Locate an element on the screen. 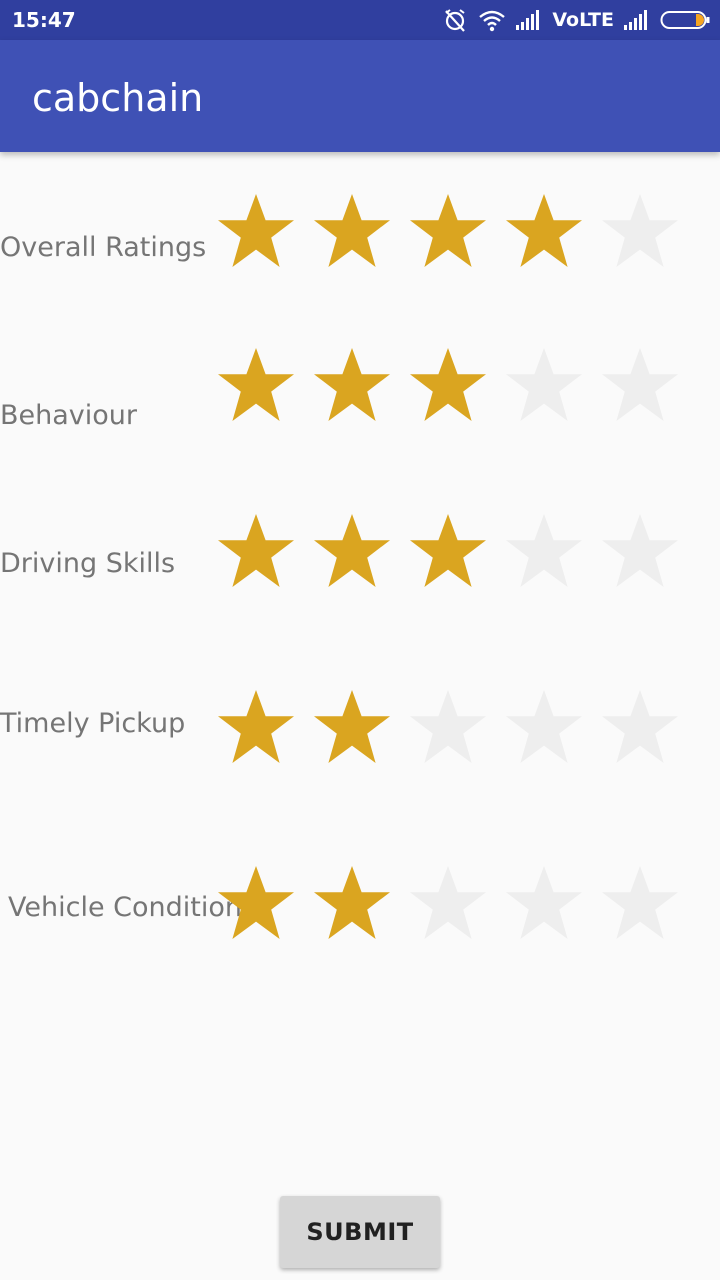  alarm-off-icon is located at coordinates (455, 20).